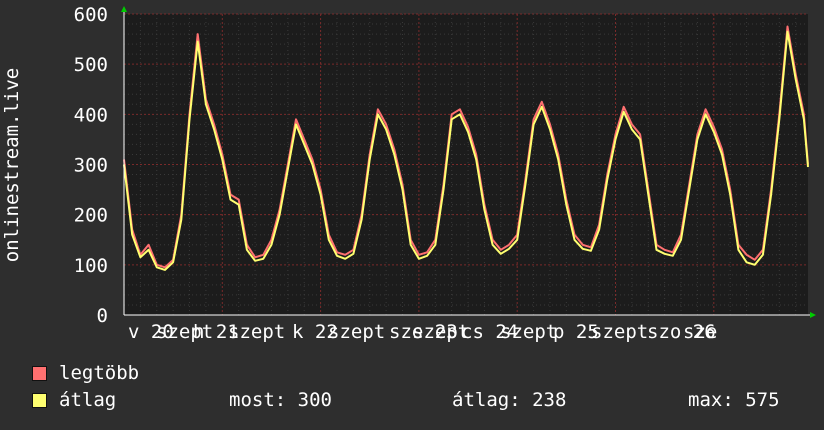  Describe the element at coordinates (102, 316) in the screenshot. I see `y-tick-label: 0` at that location.